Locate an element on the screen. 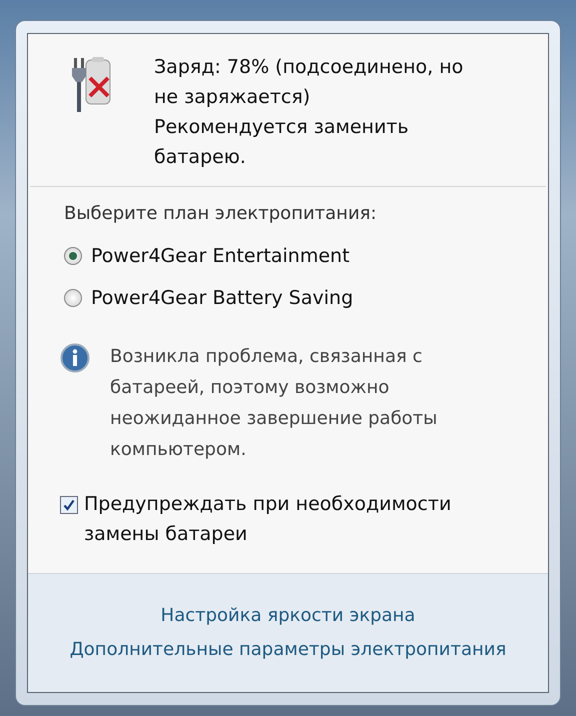 The height and width of the screenshot is (716, 576). warning-checkbox-label: Предупреждать при необходимости замены батареи is located at coordinates (294, 519).